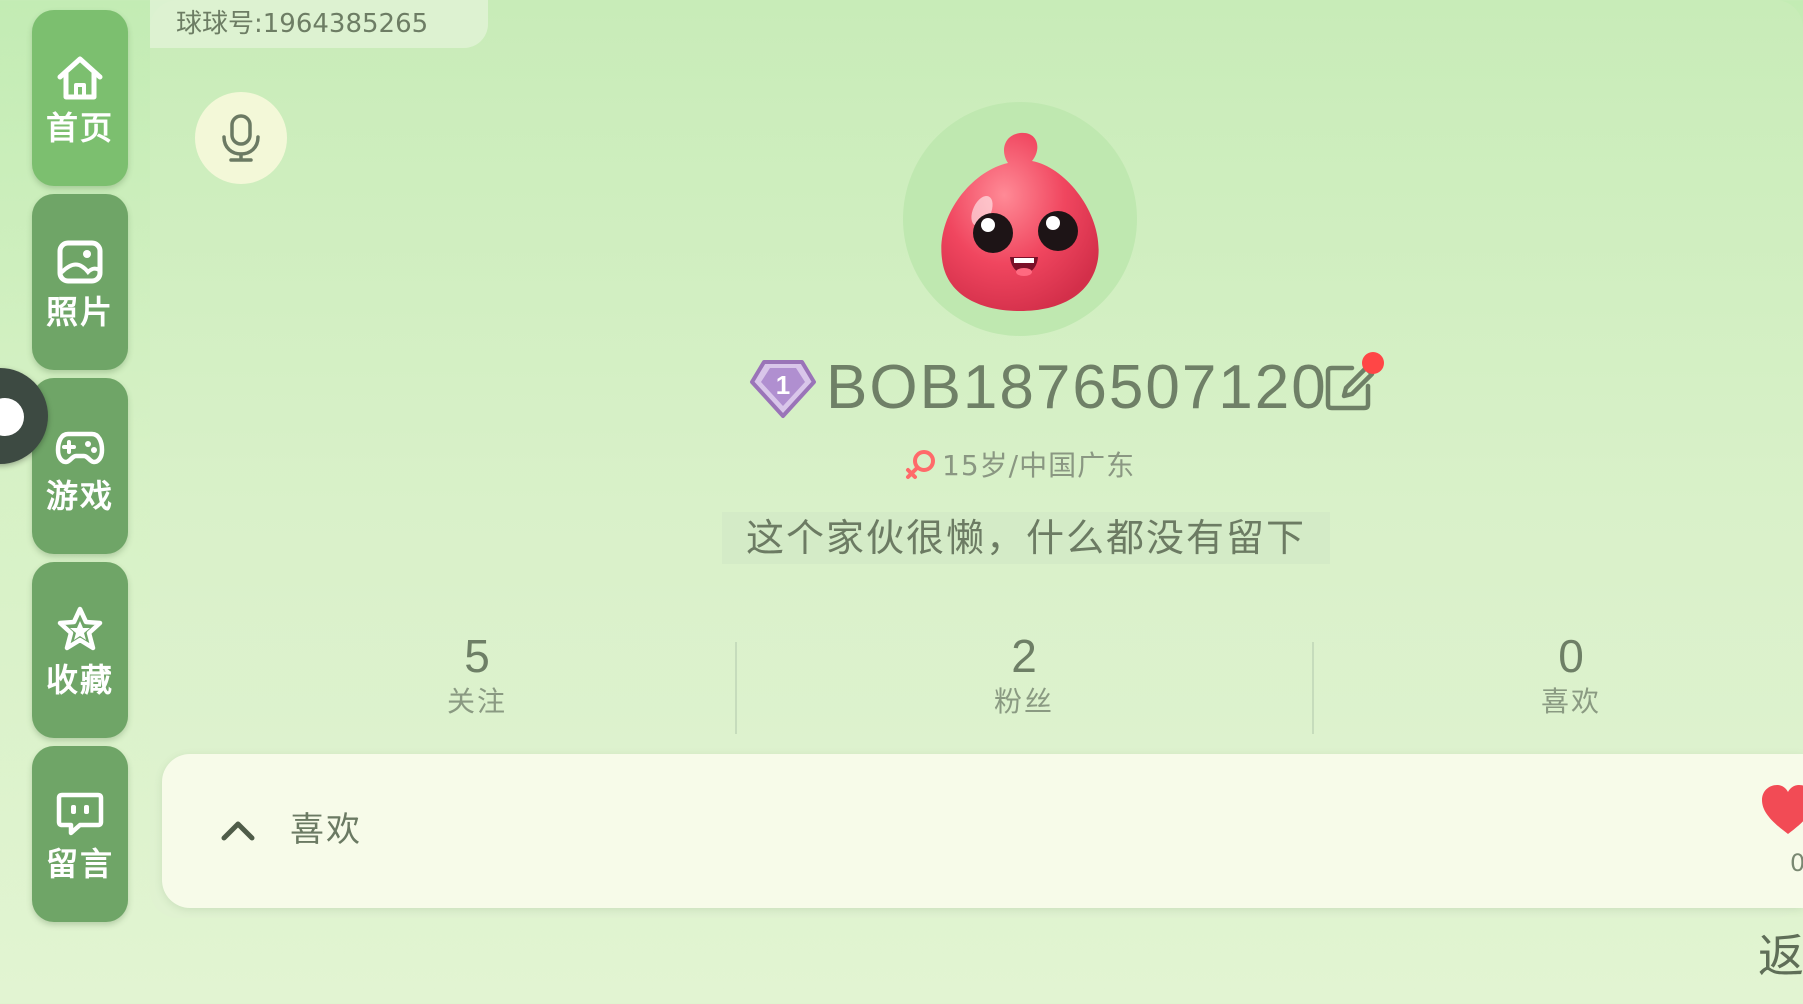 Image resolution: width=1803 pixels, height=1004 pixels. Describe the element at coordinates (79, 680) in the screenshot. I see `sidebar-item-label: 收藏` at that location.